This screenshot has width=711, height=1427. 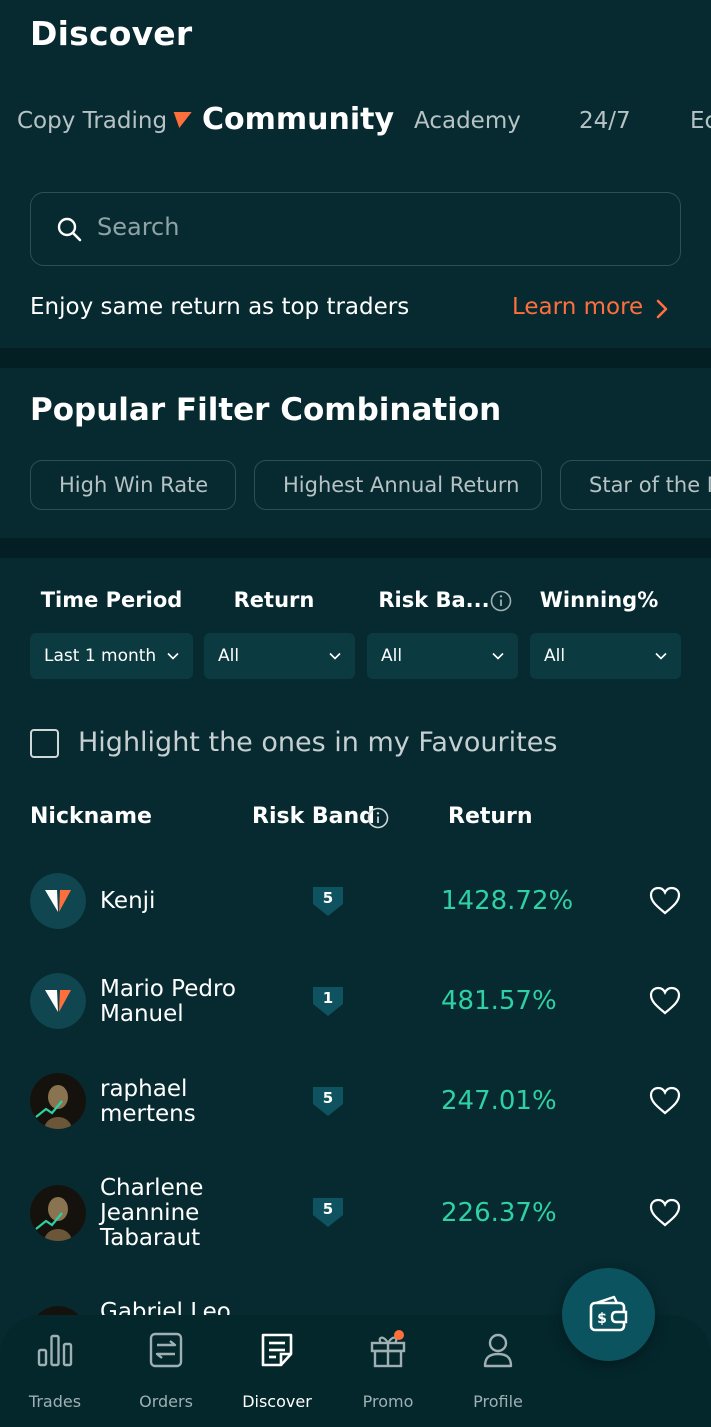 What do you see at coordinates (133, 485) in the screenshot?
I see `chip-high-win-rate: High Win Rate` at bounding box center [133, 485].